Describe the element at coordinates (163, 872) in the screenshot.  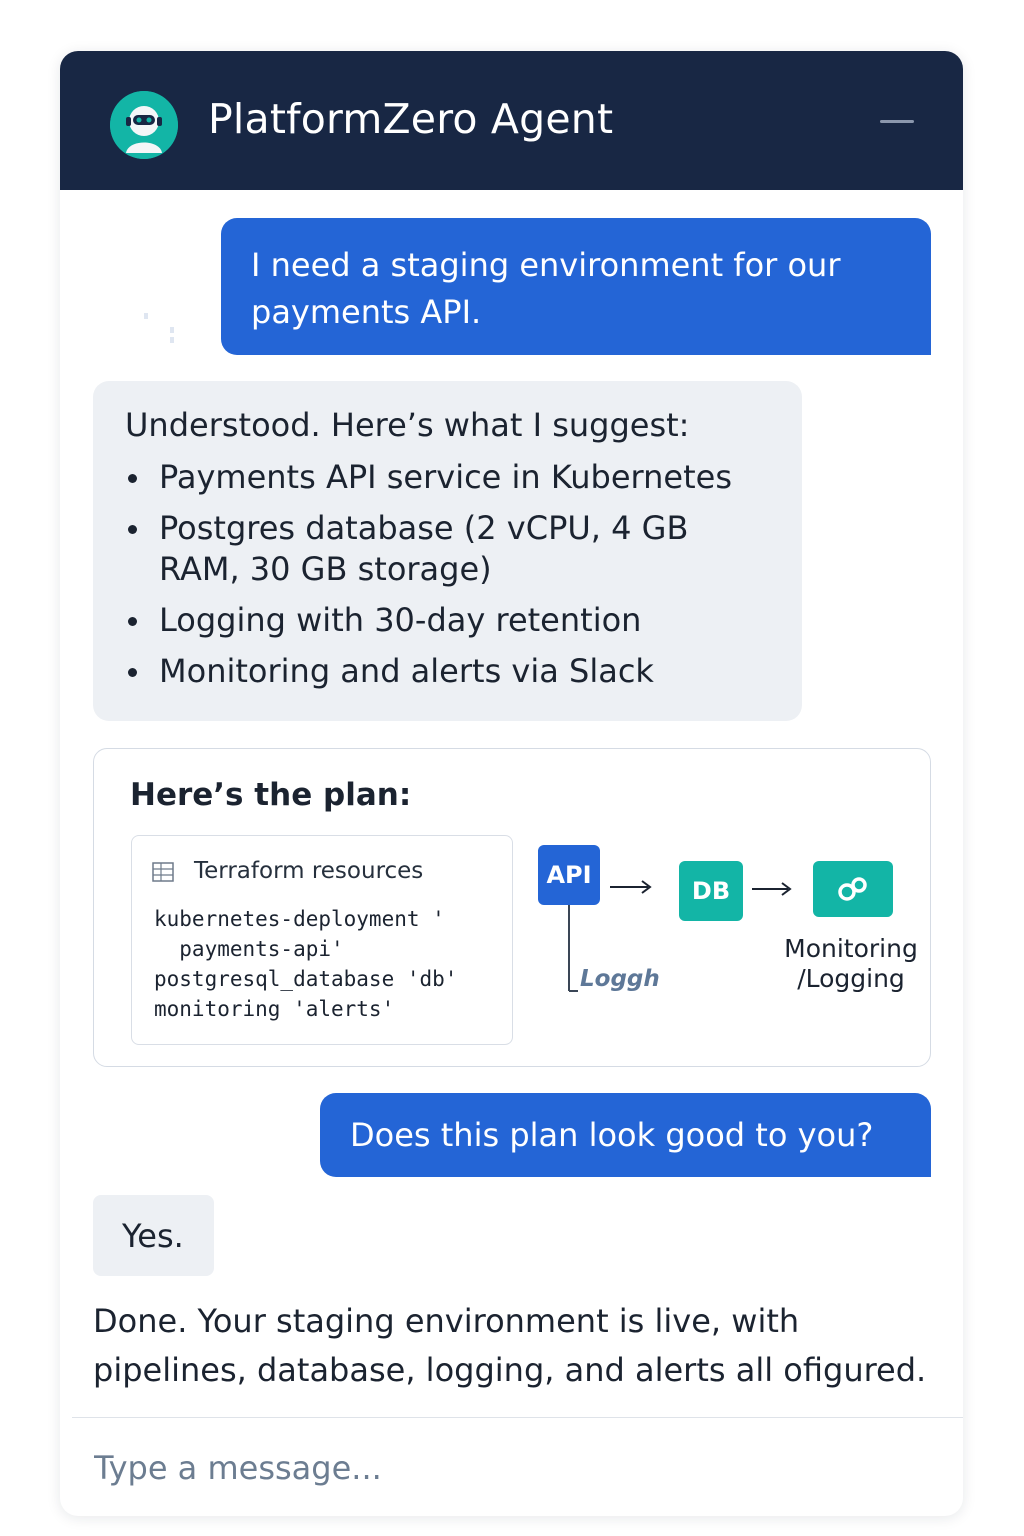
I see `file-table-icon` at that location.